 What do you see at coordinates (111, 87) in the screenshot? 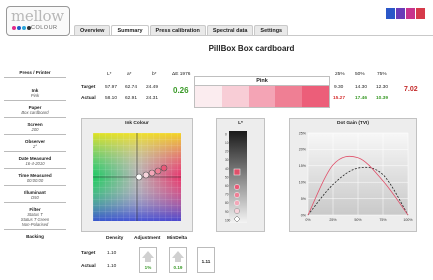
I see `target-l: 57.97` at bounding box center [111, 87].